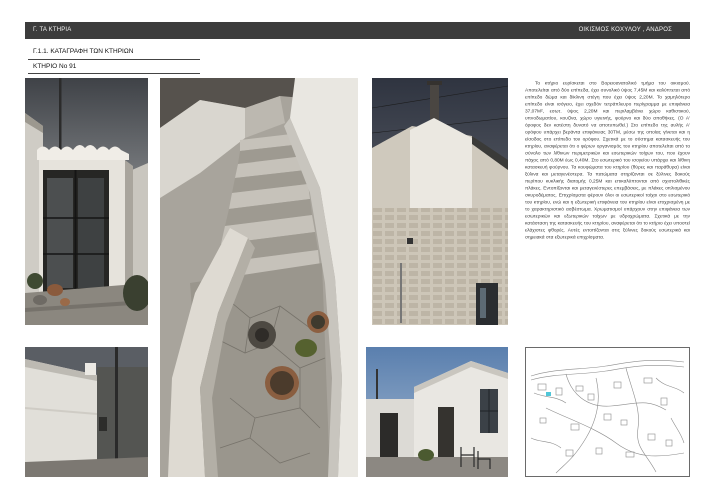  Describe the element at coordinates (487, 304) in the screenshot. I see `door` at that location.